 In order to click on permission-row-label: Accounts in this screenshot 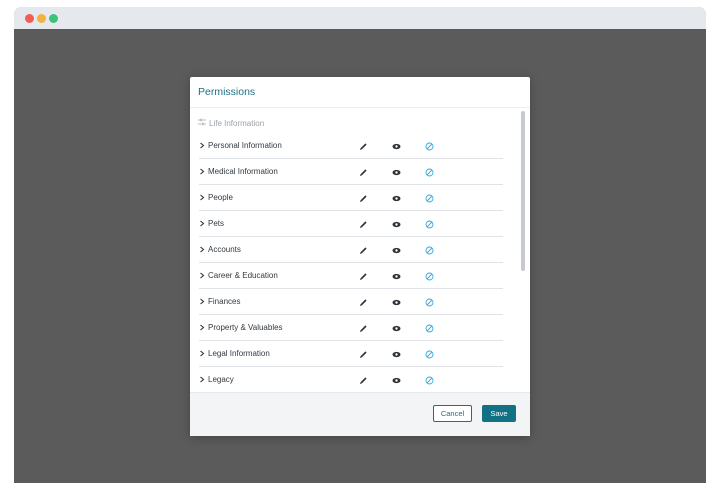, I will do `click(224, 249)`.